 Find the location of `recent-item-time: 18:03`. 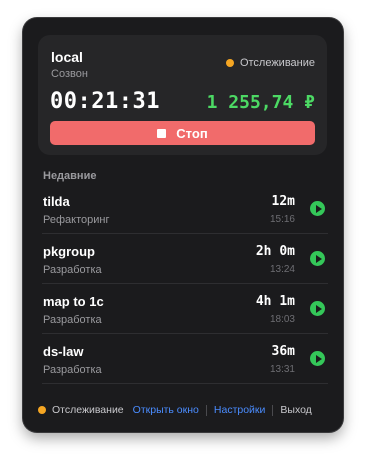

recent-item-time: 18:03 is located at coordinates (282, 319).